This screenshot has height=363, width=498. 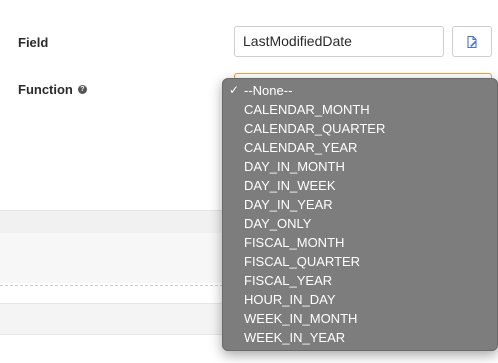 I want to click on field-picker-button, so click(x=472, y=41).